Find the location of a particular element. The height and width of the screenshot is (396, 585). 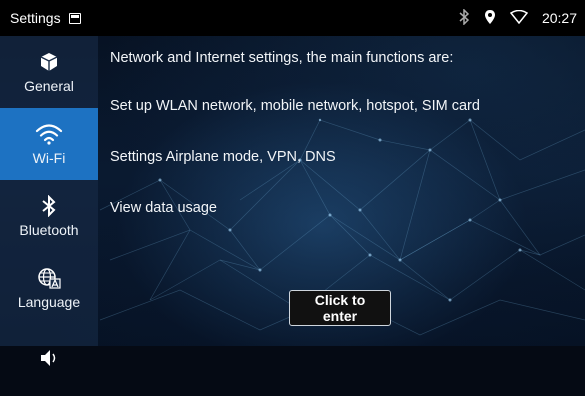

sidebar-item-wifi: Wi-Fi is located at coordinates (49, 144).